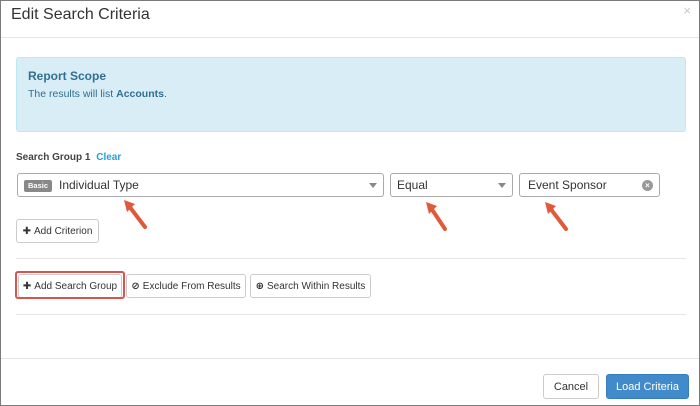 This screenshot has width=700, height=406. Describe the element at coordinates (687, 10) in the screenshot. I see `close-icon: ×` at that location.